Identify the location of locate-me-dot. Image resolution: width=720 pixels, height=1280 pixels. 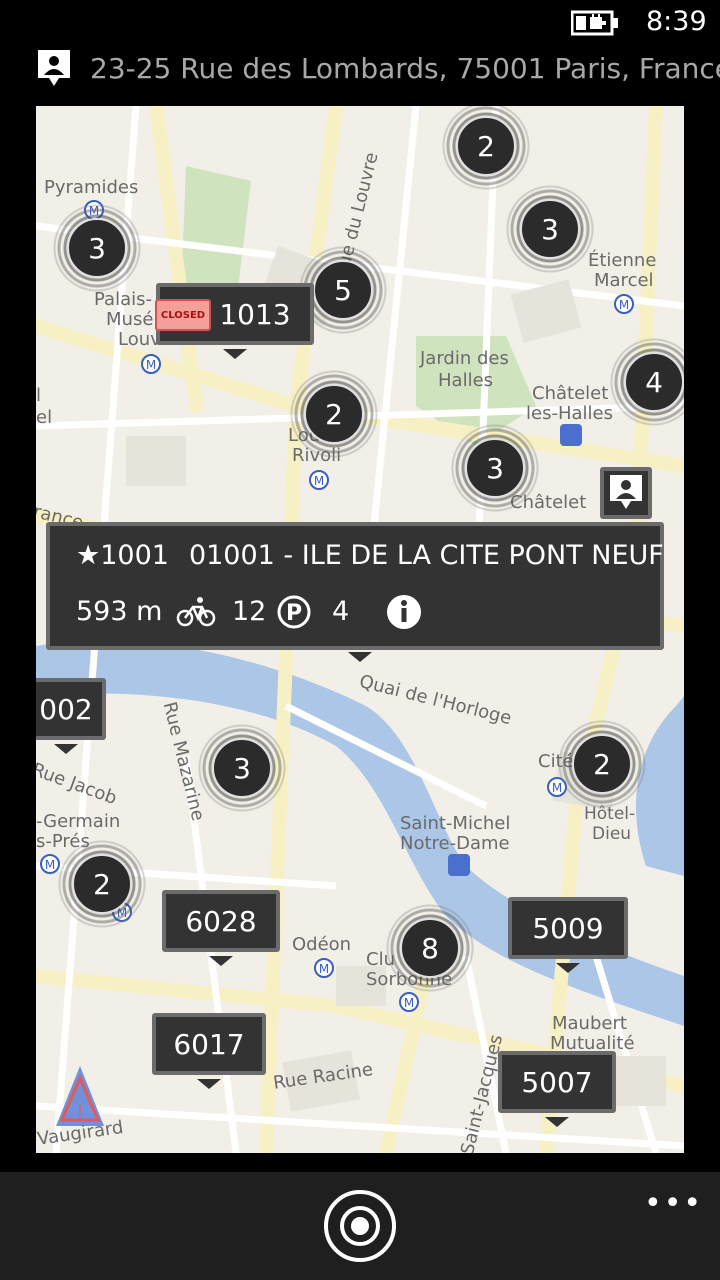
(360, 1226).